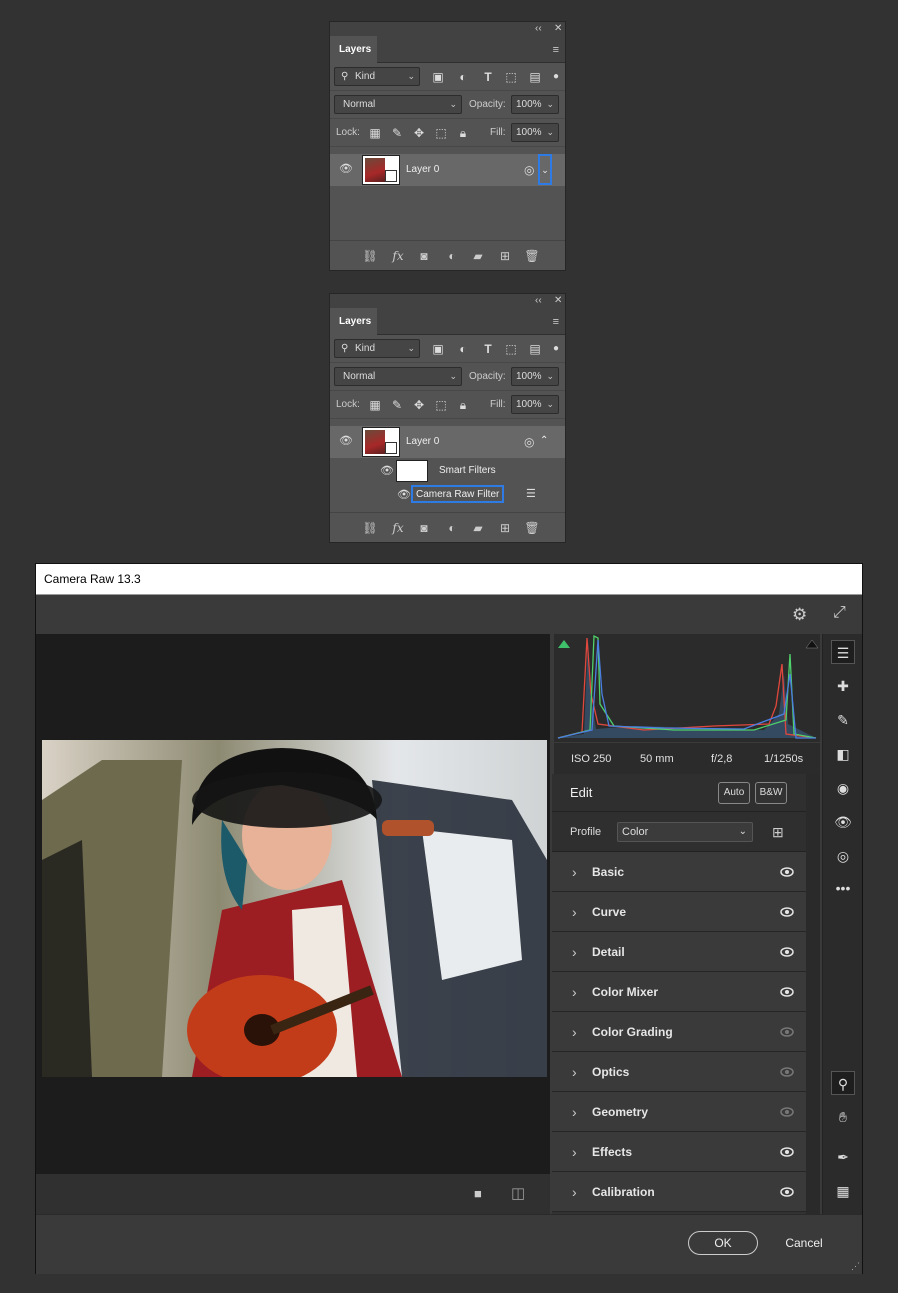 The height and width of the screenshot is (1293, 898). What do you see at coordinates (679, 872) in the screenshot?
I see `section-basic: › Basic` at bounding box center [679, 872].